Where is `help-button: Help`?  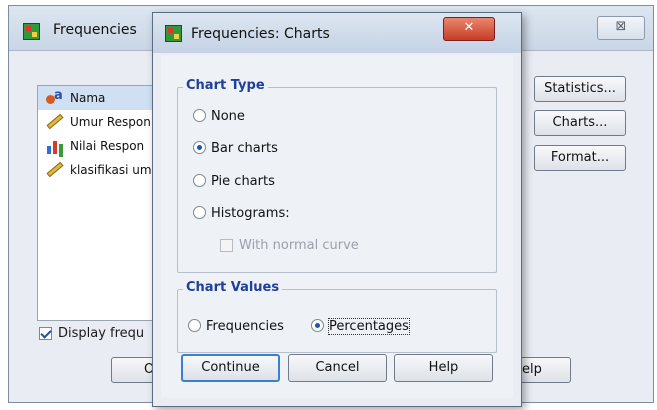
help-button: Help is located at coordinates (443, 368).